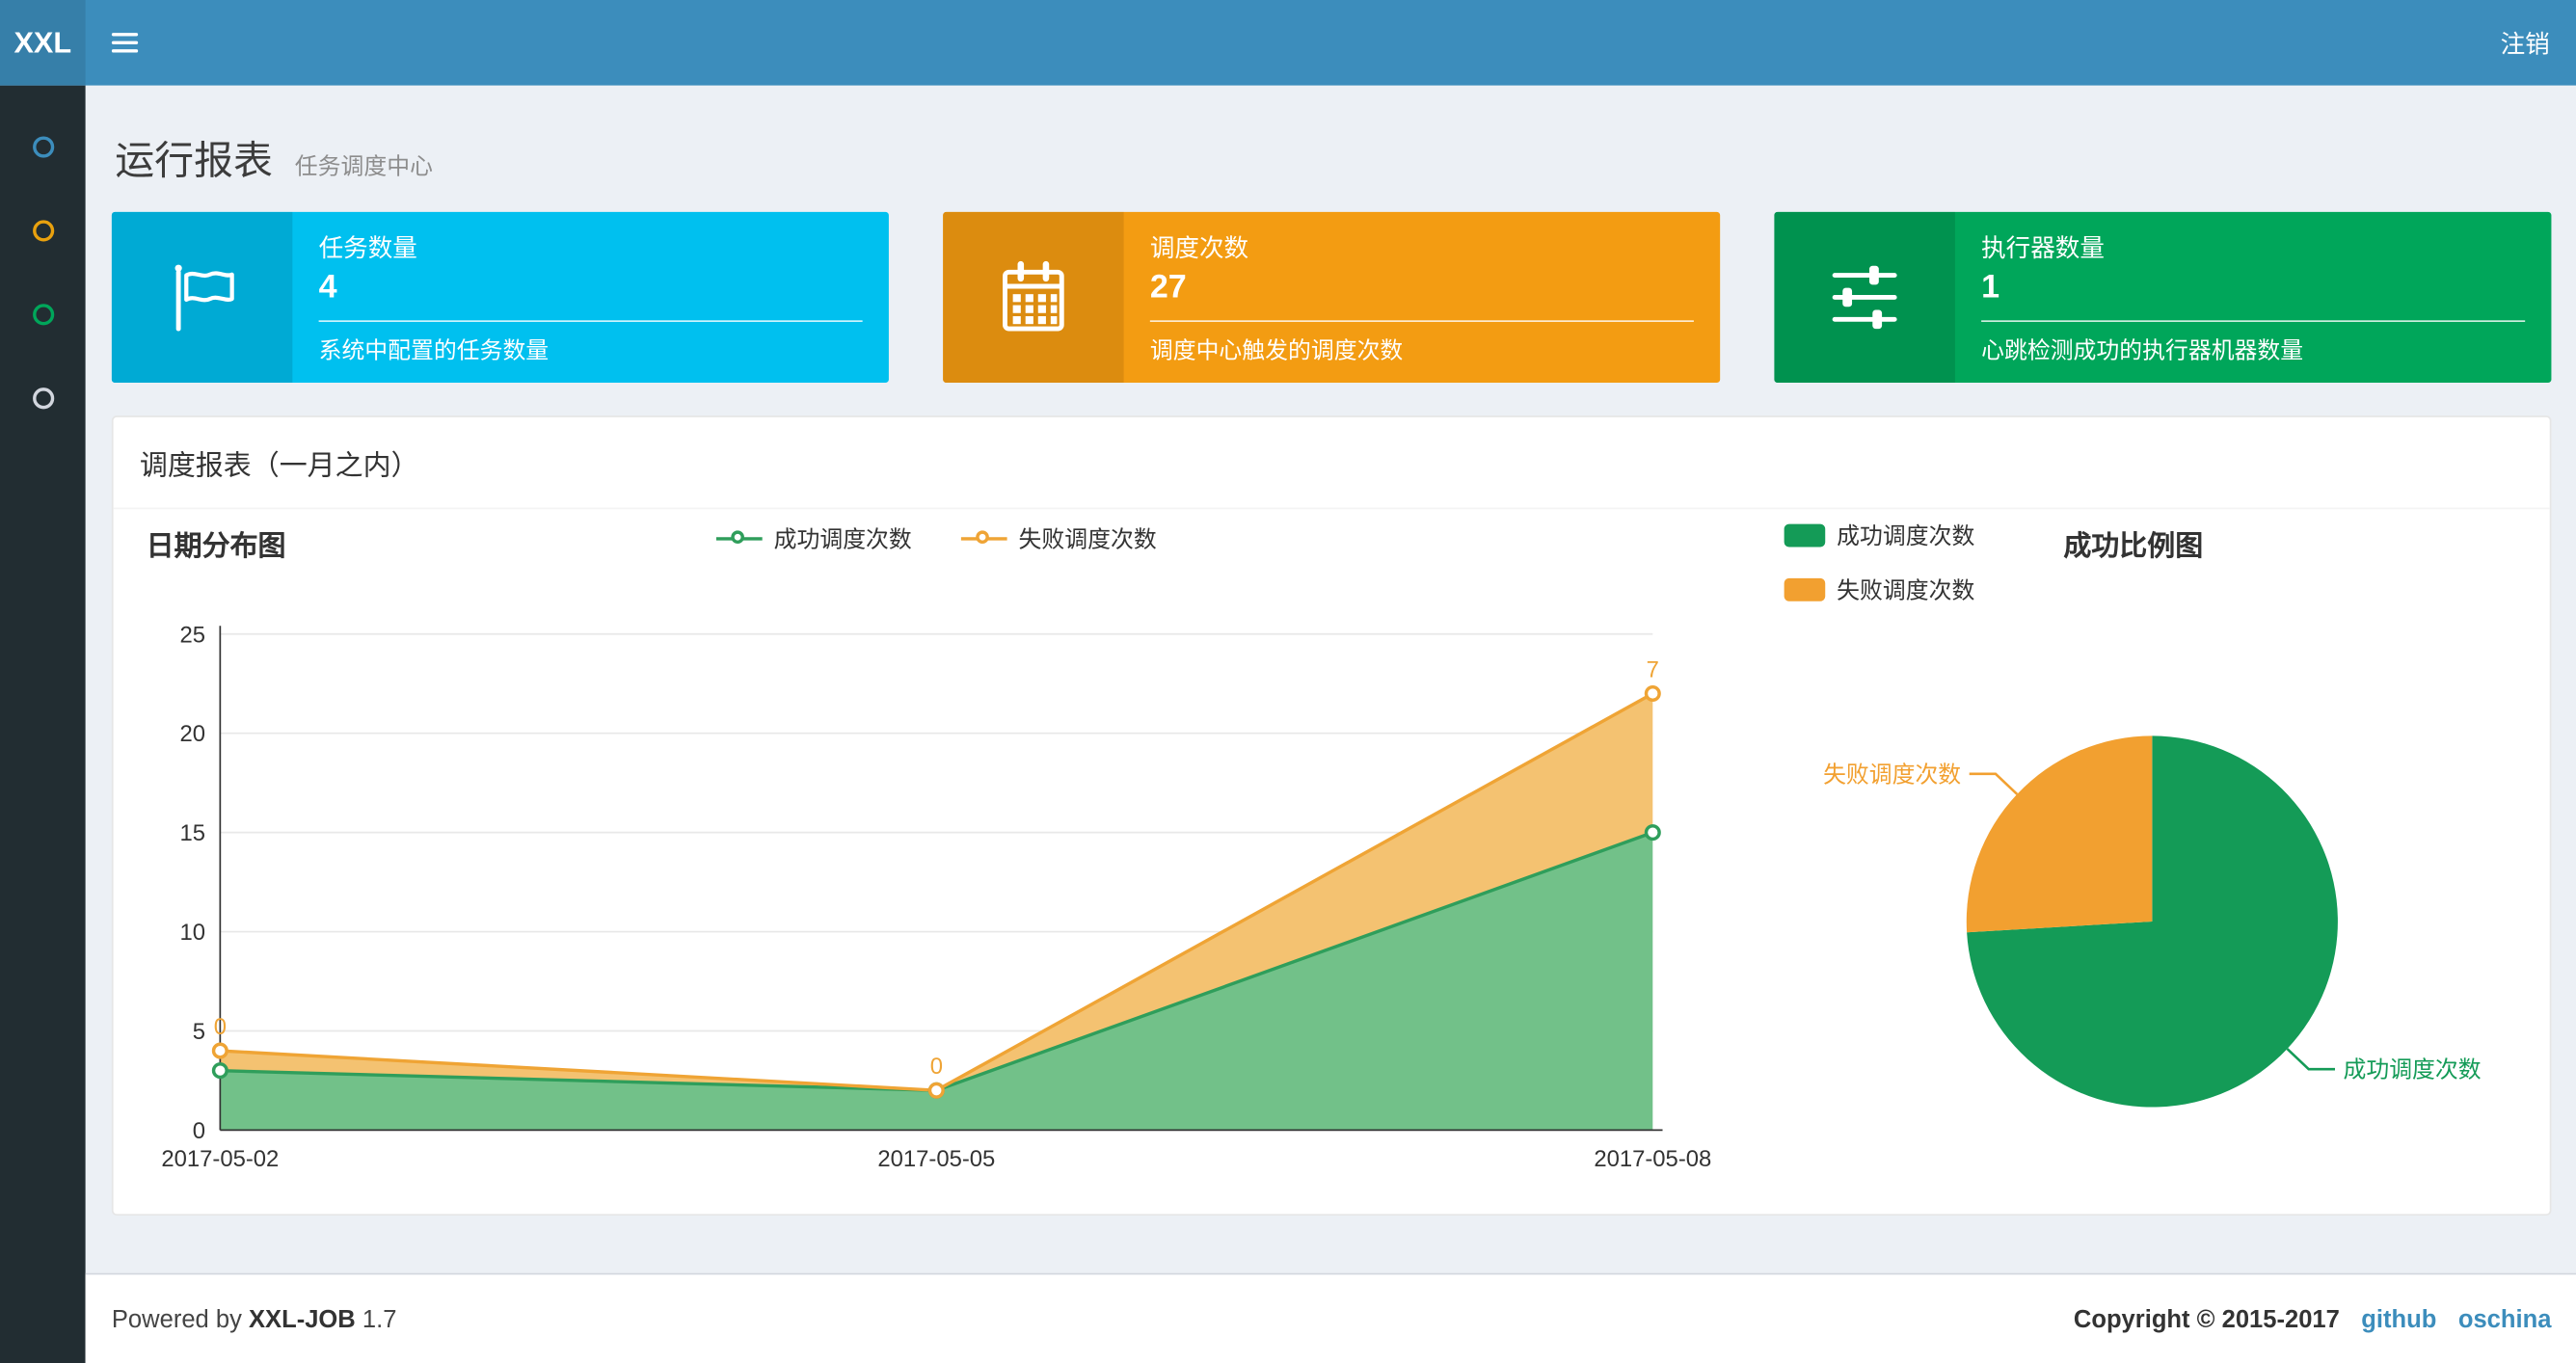 This screenshot has height=1363, width=2576. I want to click on oschina-link: oschina, so click(2505, 1319).